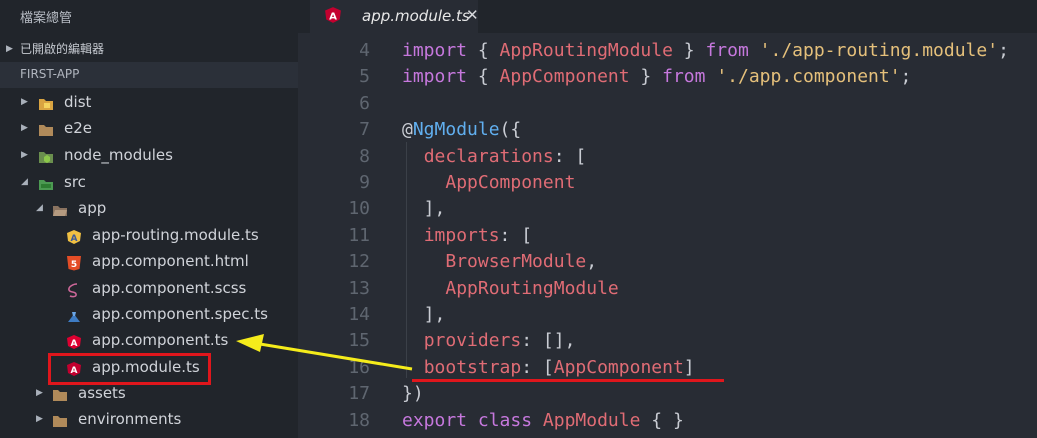  Describe the element at coordinates (667, 16) in the screenshot. I see `tab-bar: A app.module.ts ✕` at that location.